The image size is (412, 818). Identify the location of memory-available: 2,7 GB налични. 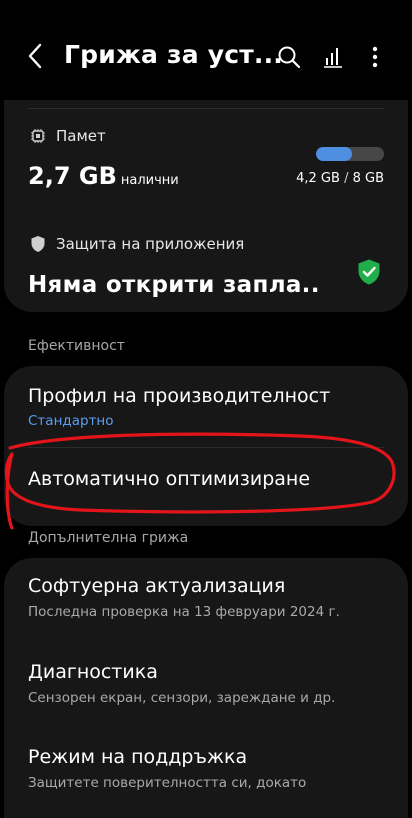
(103, 176).